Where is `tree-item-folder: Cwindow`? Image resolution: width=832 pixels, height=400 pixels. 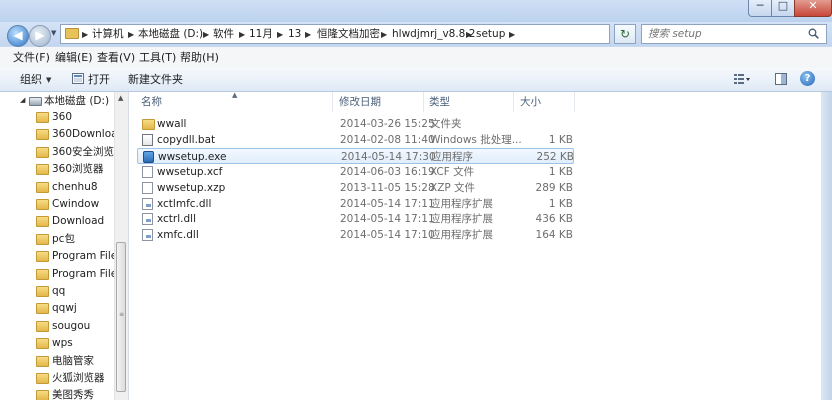 tree-item-folder: Cwindow is located at coordinates (57, 204).